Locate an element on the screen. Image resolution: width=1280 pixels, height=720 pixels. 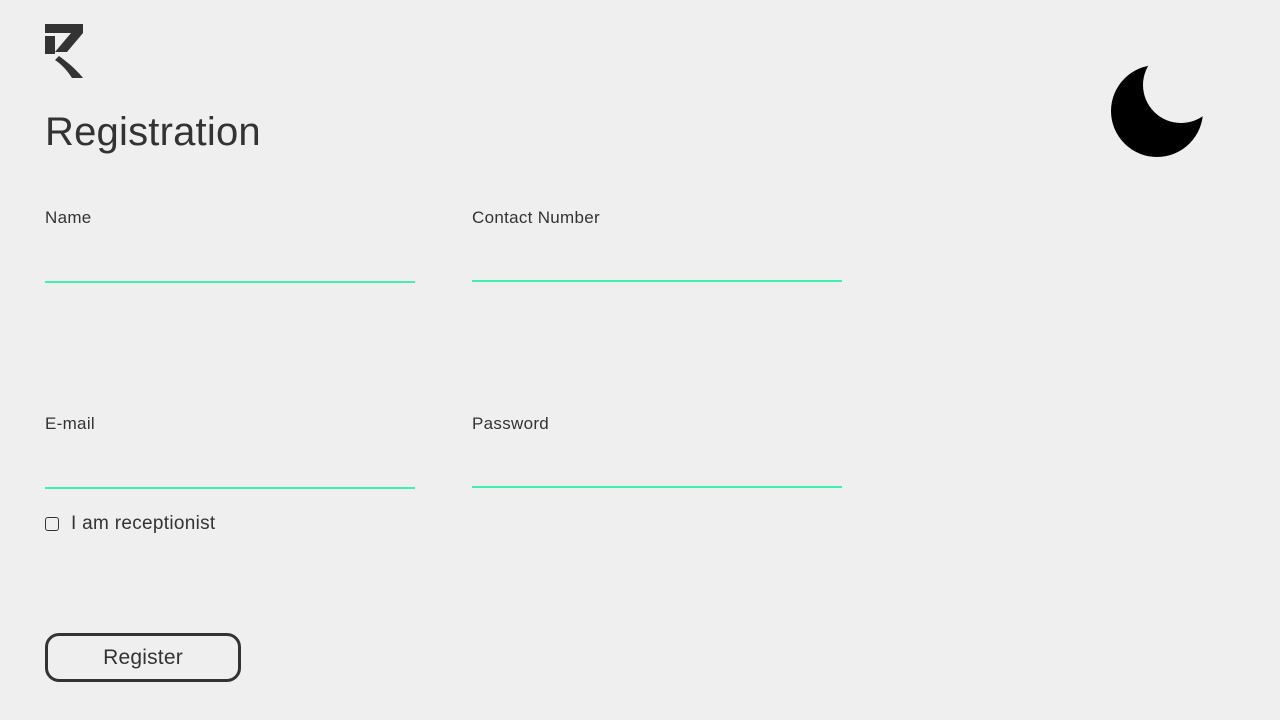
page-title: Registration is located at coordinates (153, 132).